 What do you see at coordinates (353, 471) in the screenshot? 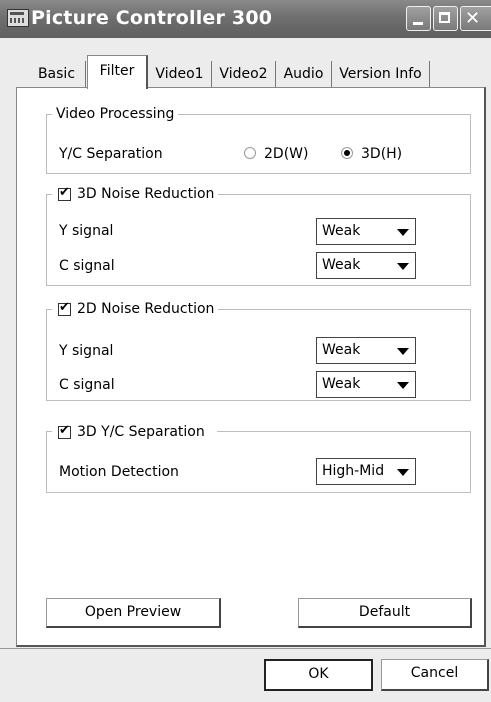
I see `motion-detection-value: High-Mid` at bounding box center [353, 471].